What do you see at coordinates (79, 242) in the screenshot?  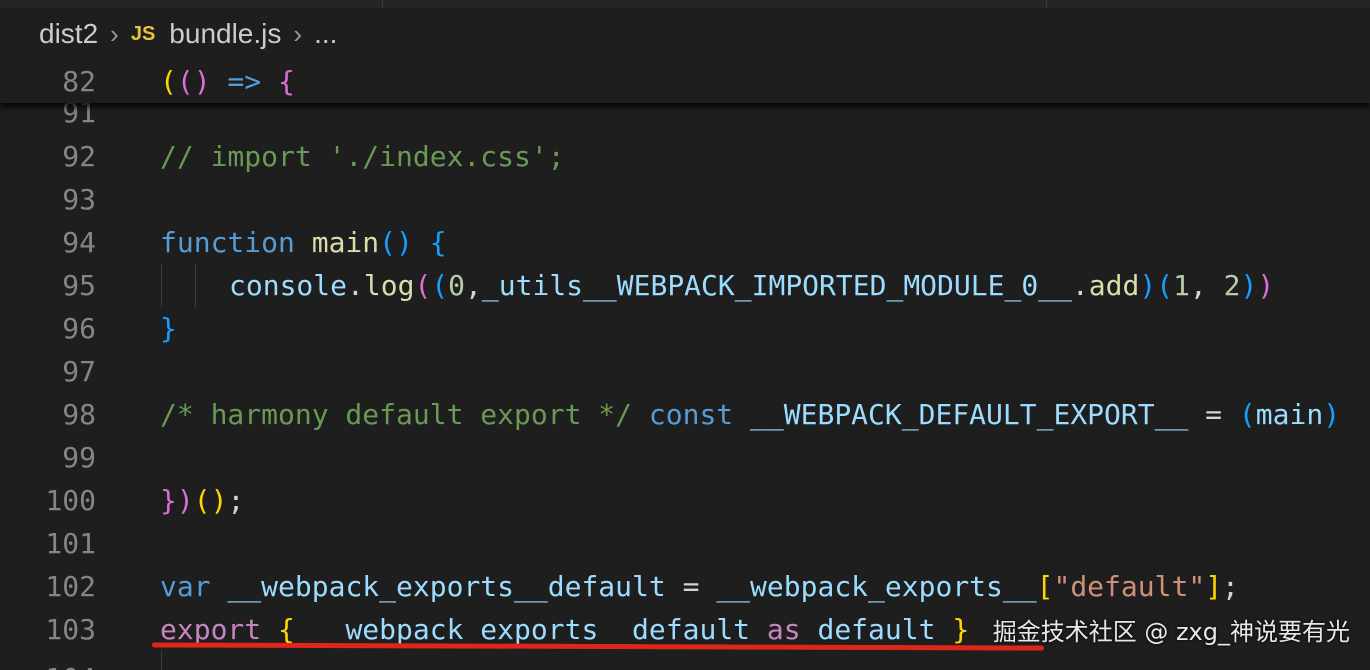 I see `line-number: 94` at bounding box center [79, 242].